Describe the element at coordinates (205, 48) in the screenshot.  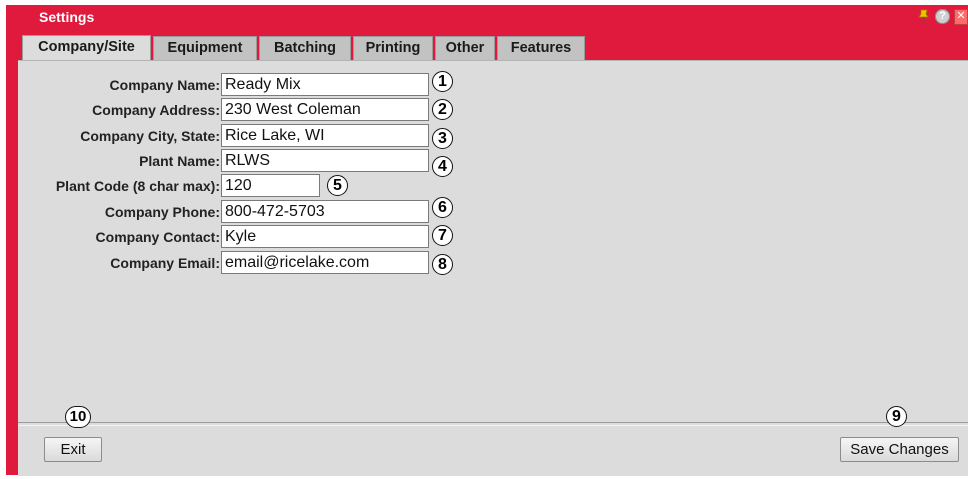
I see `tab-equipment: Equipment` at that location.